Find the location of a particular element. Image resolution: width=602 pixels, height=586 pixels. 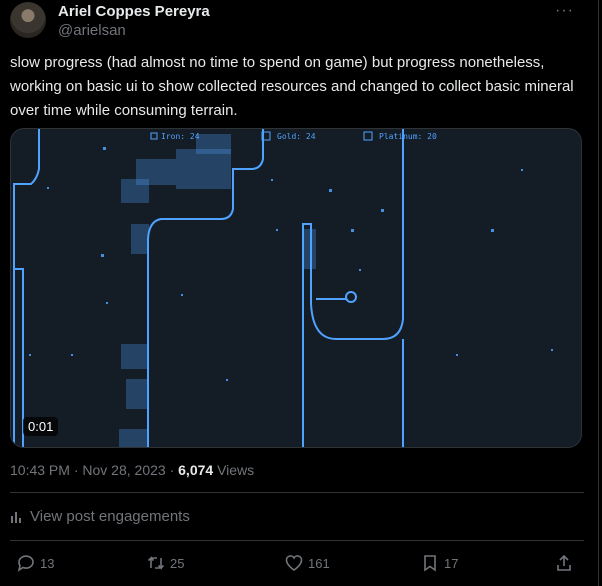

post-meta: 10:43 PM · Nov 28, 2023 · 6,074 Views is located at coordinates (132, 470).